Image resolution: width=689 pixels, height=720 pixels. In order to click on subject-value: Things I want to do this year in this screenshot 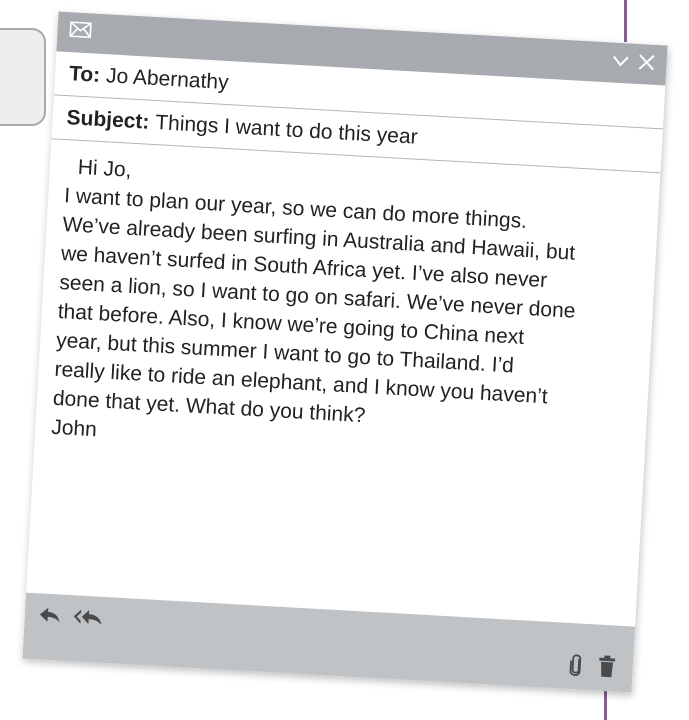, I will do `click(286, 130)`.